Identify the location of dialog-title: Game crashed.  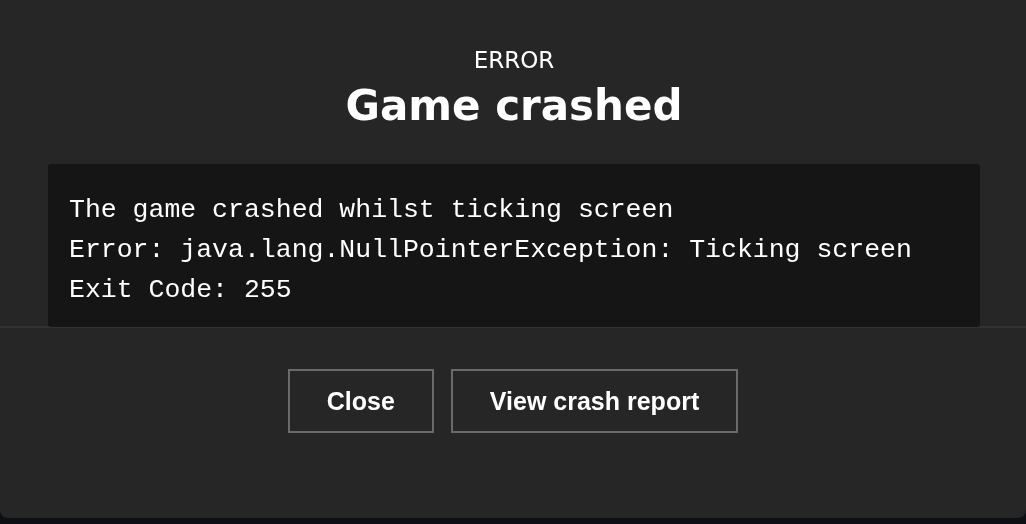
(514, 106).